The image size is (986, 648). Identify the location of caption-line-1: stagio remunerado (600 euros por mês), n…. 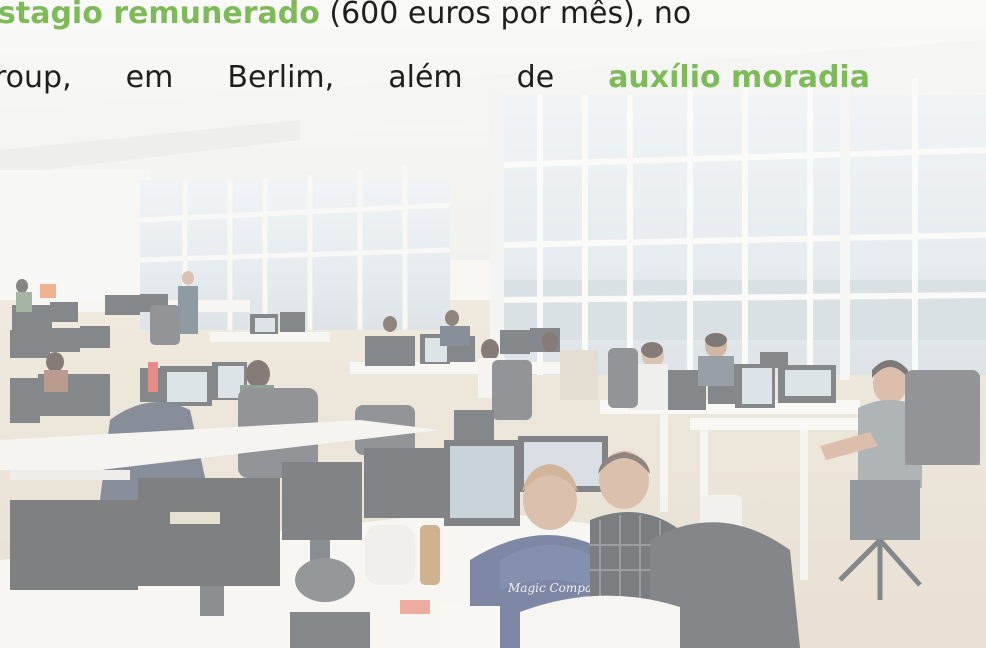
(345, 21).